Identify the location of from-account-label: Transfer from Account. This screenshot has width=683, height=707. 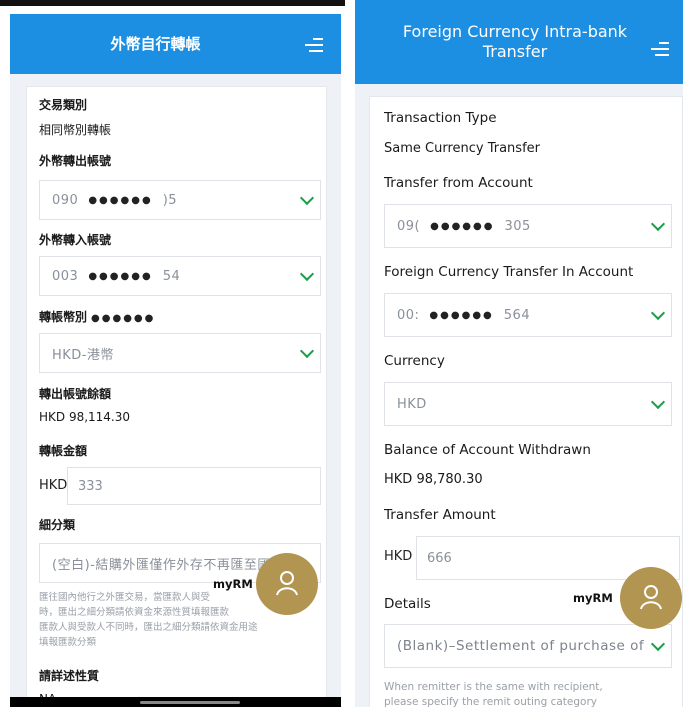
(458, 183).